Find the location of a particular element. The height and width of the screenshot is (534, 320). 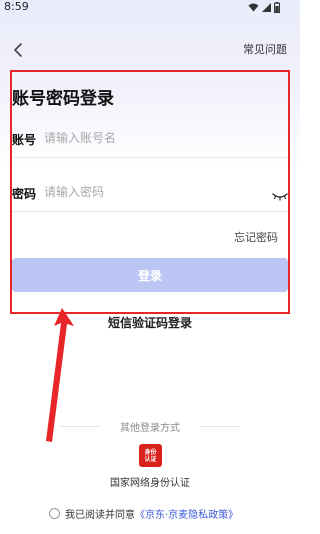

gov-icon-text-bottom: 认证 is located at coordinates (150, 459).